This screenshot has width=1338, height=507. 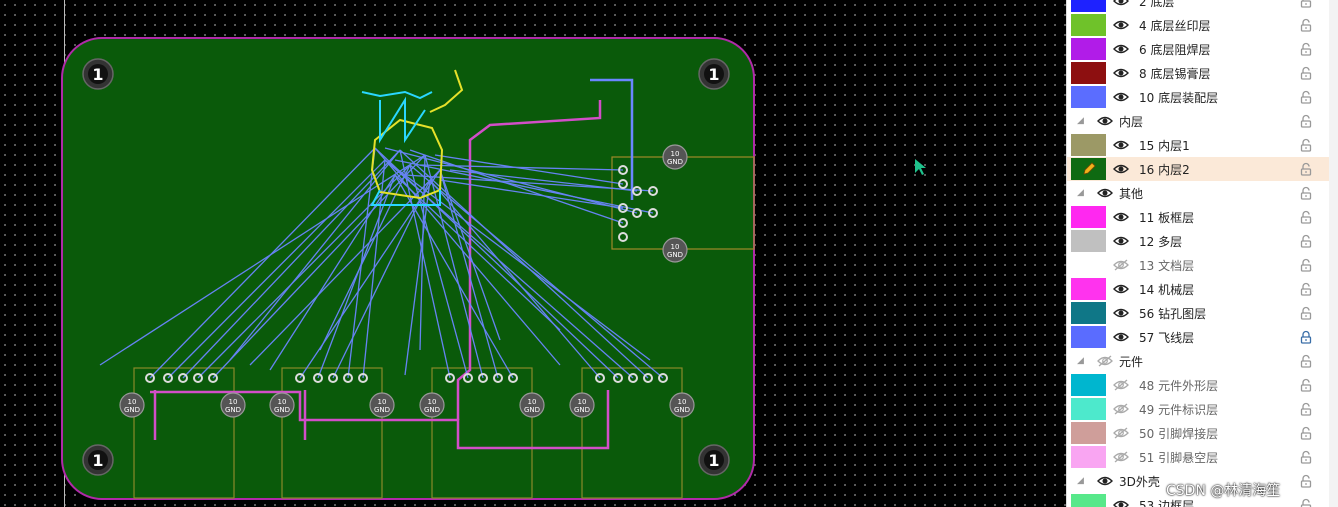 What do you see at coordinates (1179, 458) in the screenshot?
I see `layer-label: 51 引脚悬空层` at bounding box center [1179, 458].